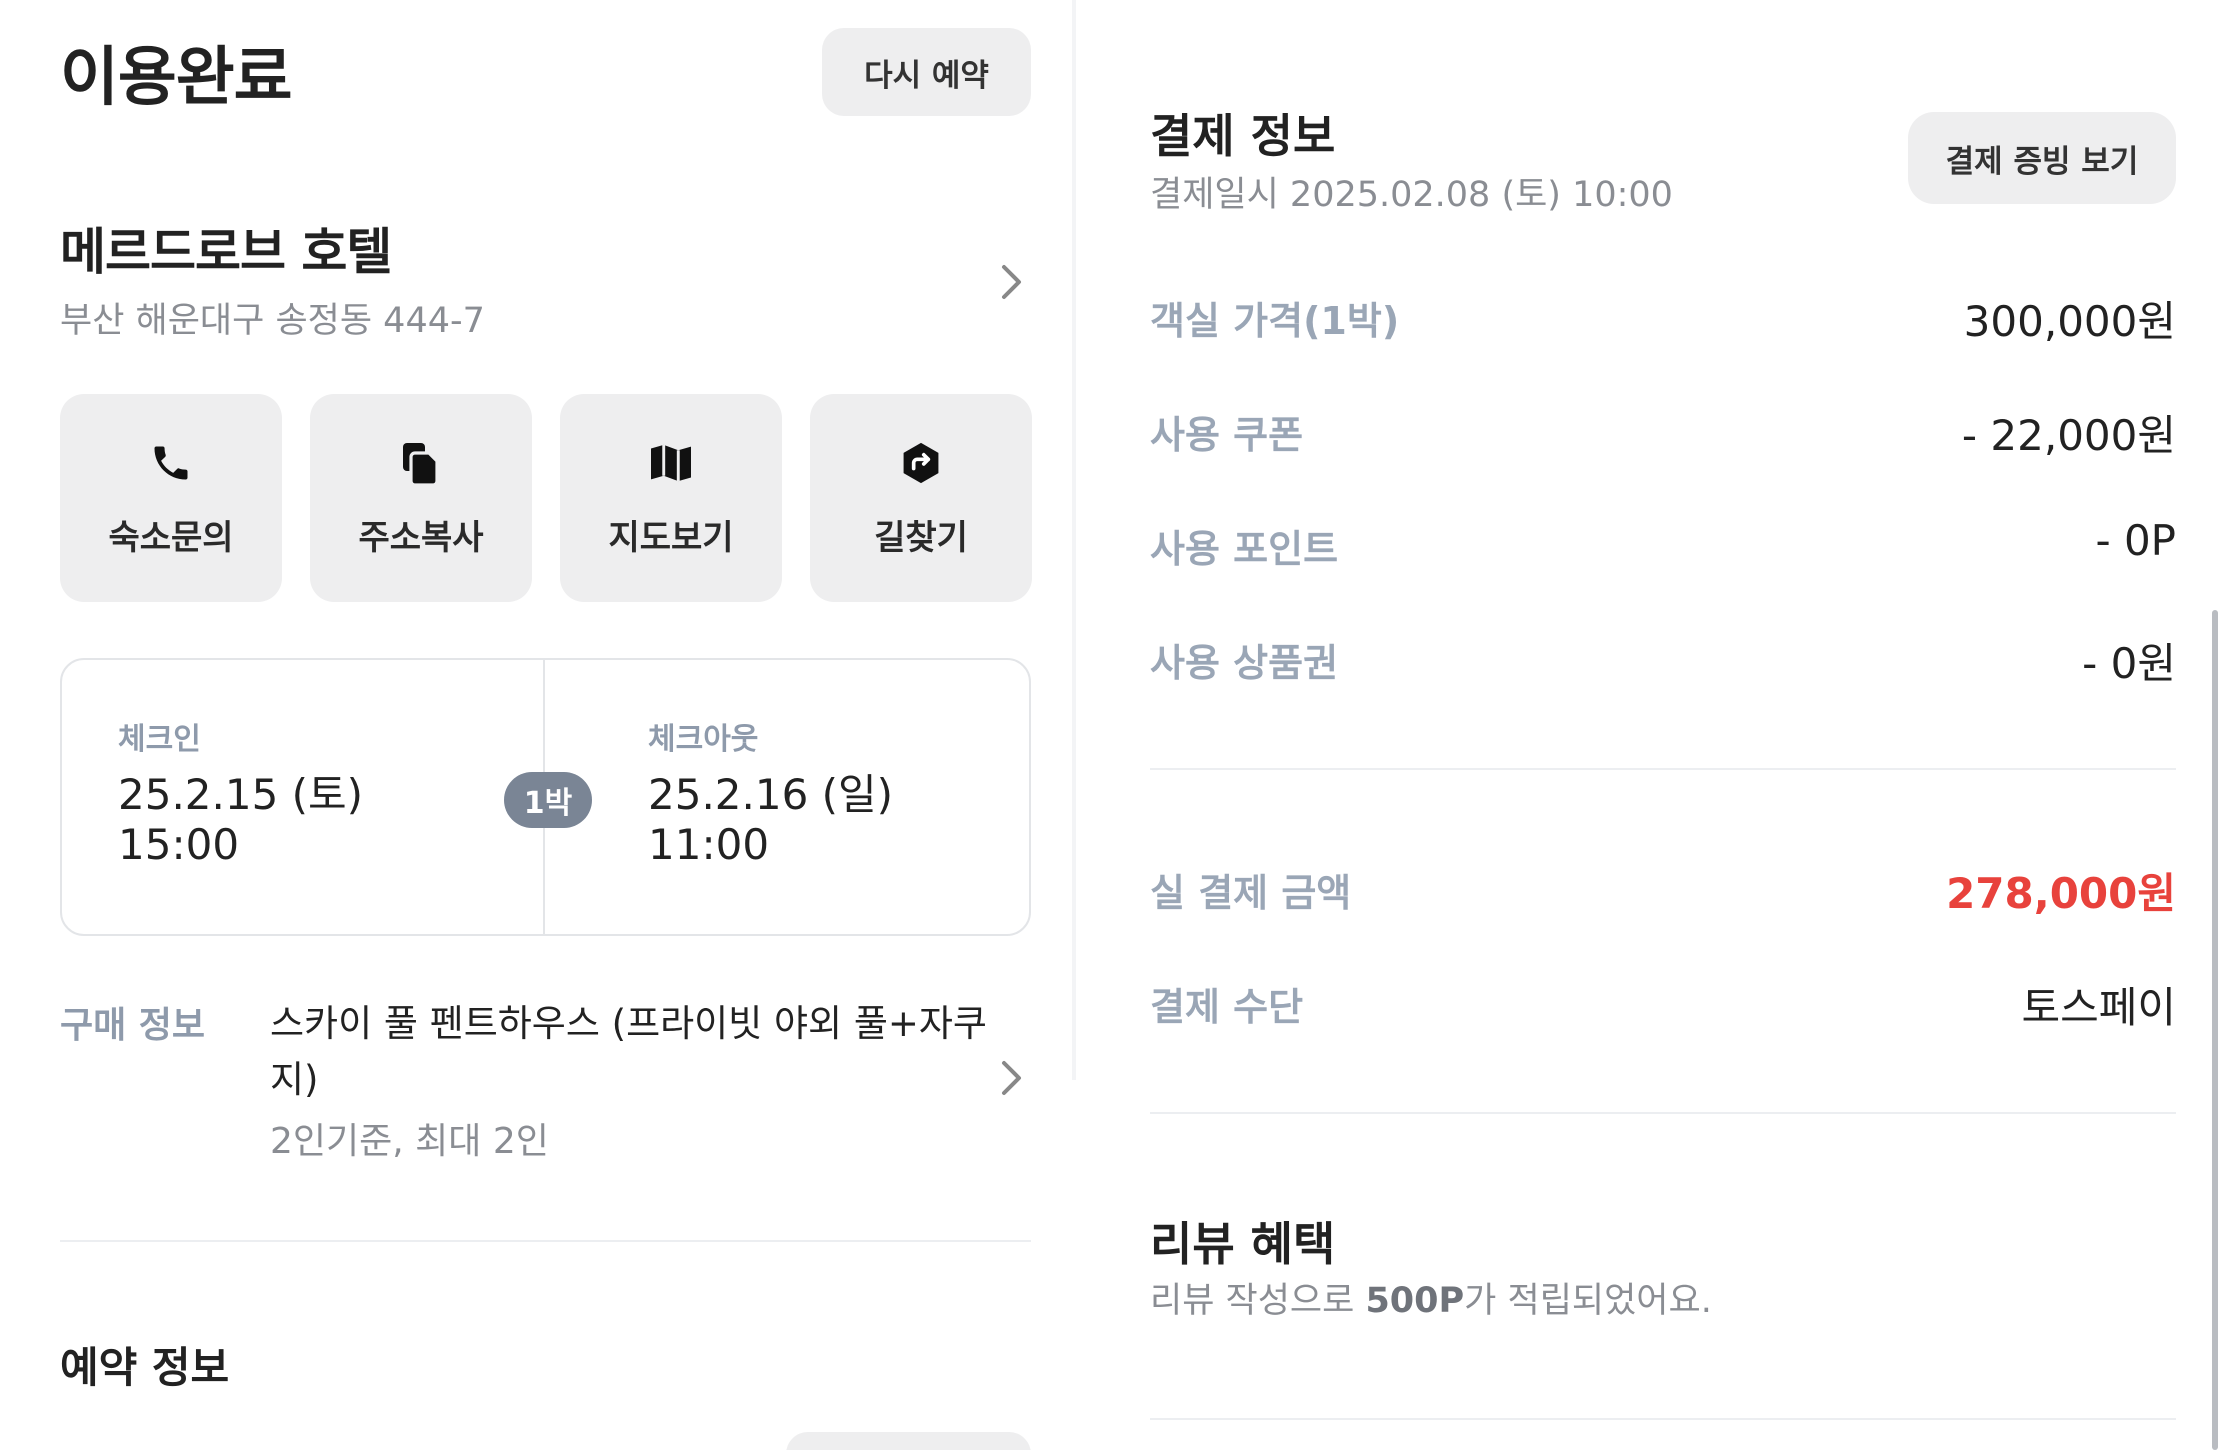 The image size is (2226, 1450). What do you see at coordinates (145, 1367) in the screenshot?
I see `reservation-info-title: 예약 정보` at bounding box center [145, 1367].